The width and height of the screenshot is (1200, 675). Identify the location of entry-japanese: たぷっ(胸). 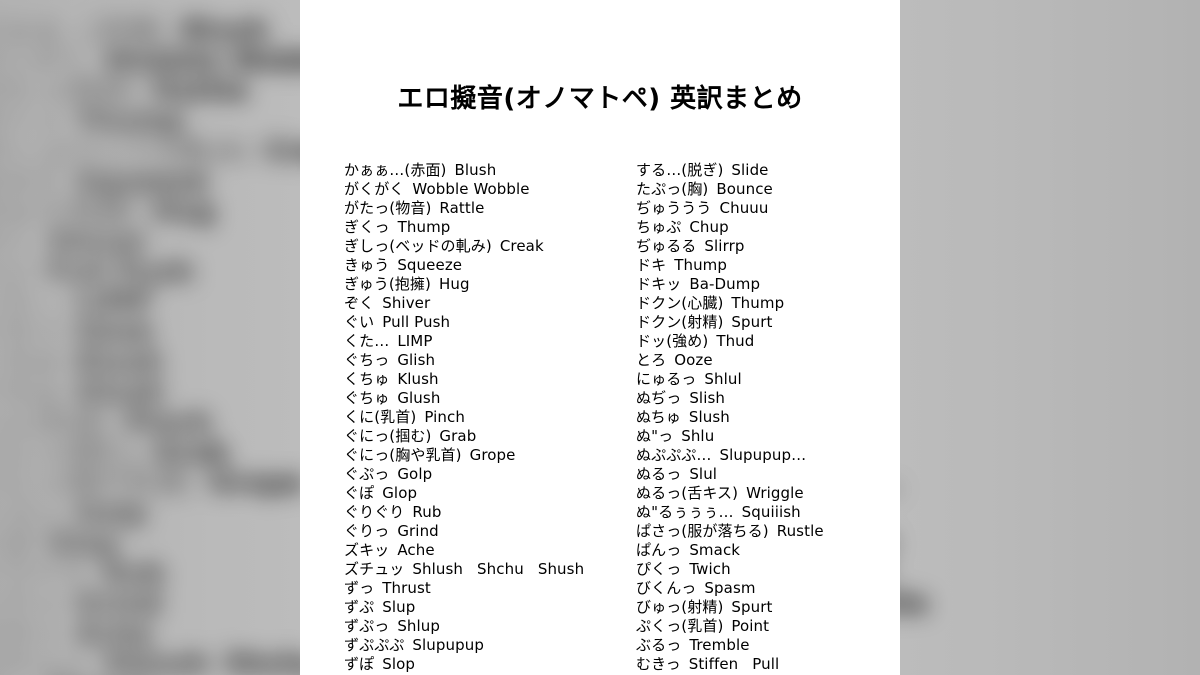
(672, 189).